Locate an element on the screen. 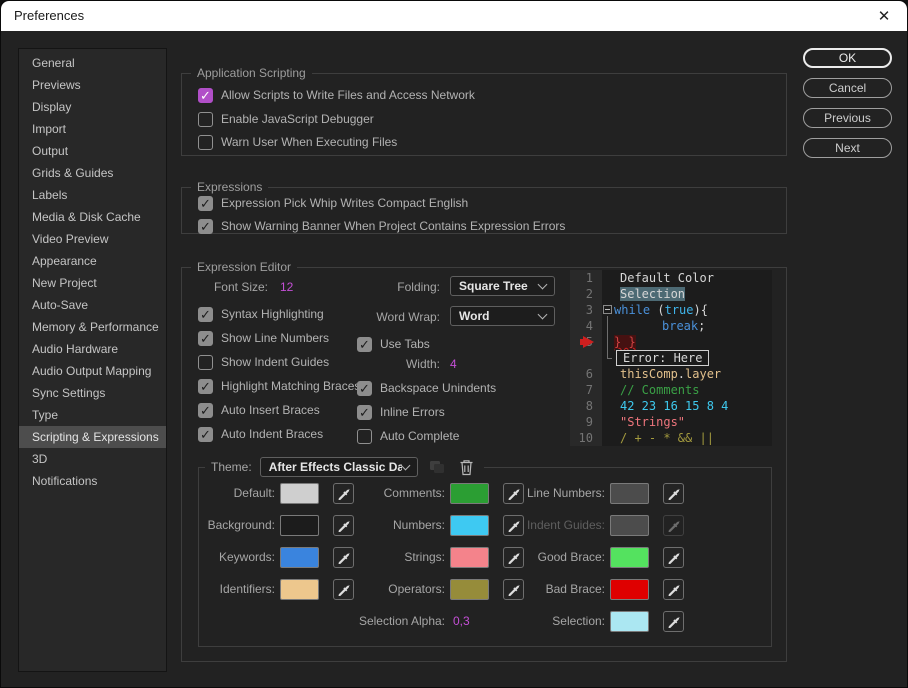 This screenshot has width=908, height=688. sidebar-item-sync-settings: Sync Settings is located at coordinates (92, 393).